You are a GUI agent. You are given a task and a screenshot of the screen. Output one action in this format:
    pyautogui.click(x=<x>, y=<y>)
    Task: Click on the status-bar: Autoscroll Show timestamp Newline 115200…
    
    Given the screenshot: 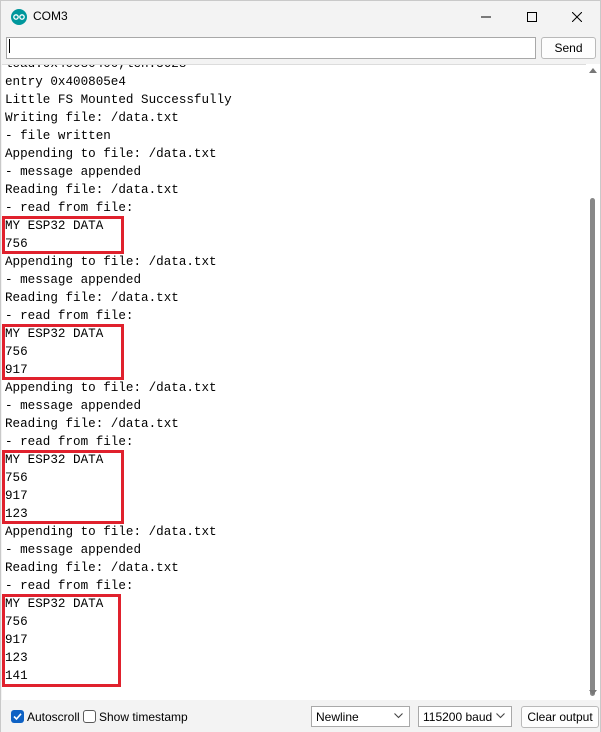 What is the action you would take?
    pyautogui.click(x=300, y=716)
    